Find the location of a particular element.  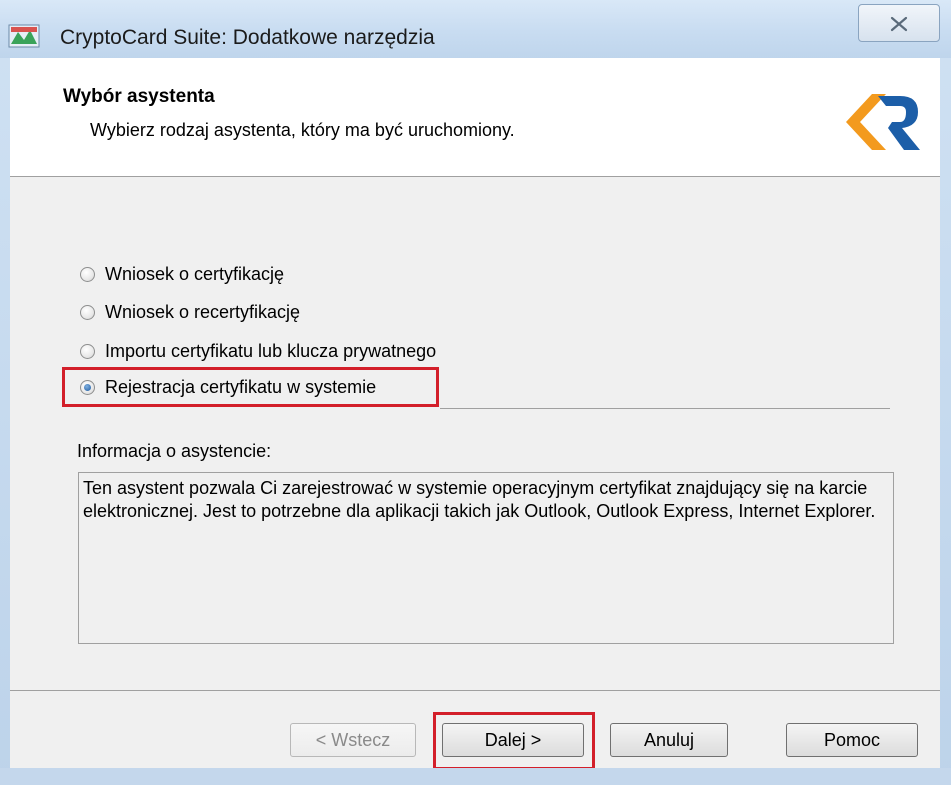

option-recertification-request: Wniosek o recertyfikację is located at coordinates (190, 312).